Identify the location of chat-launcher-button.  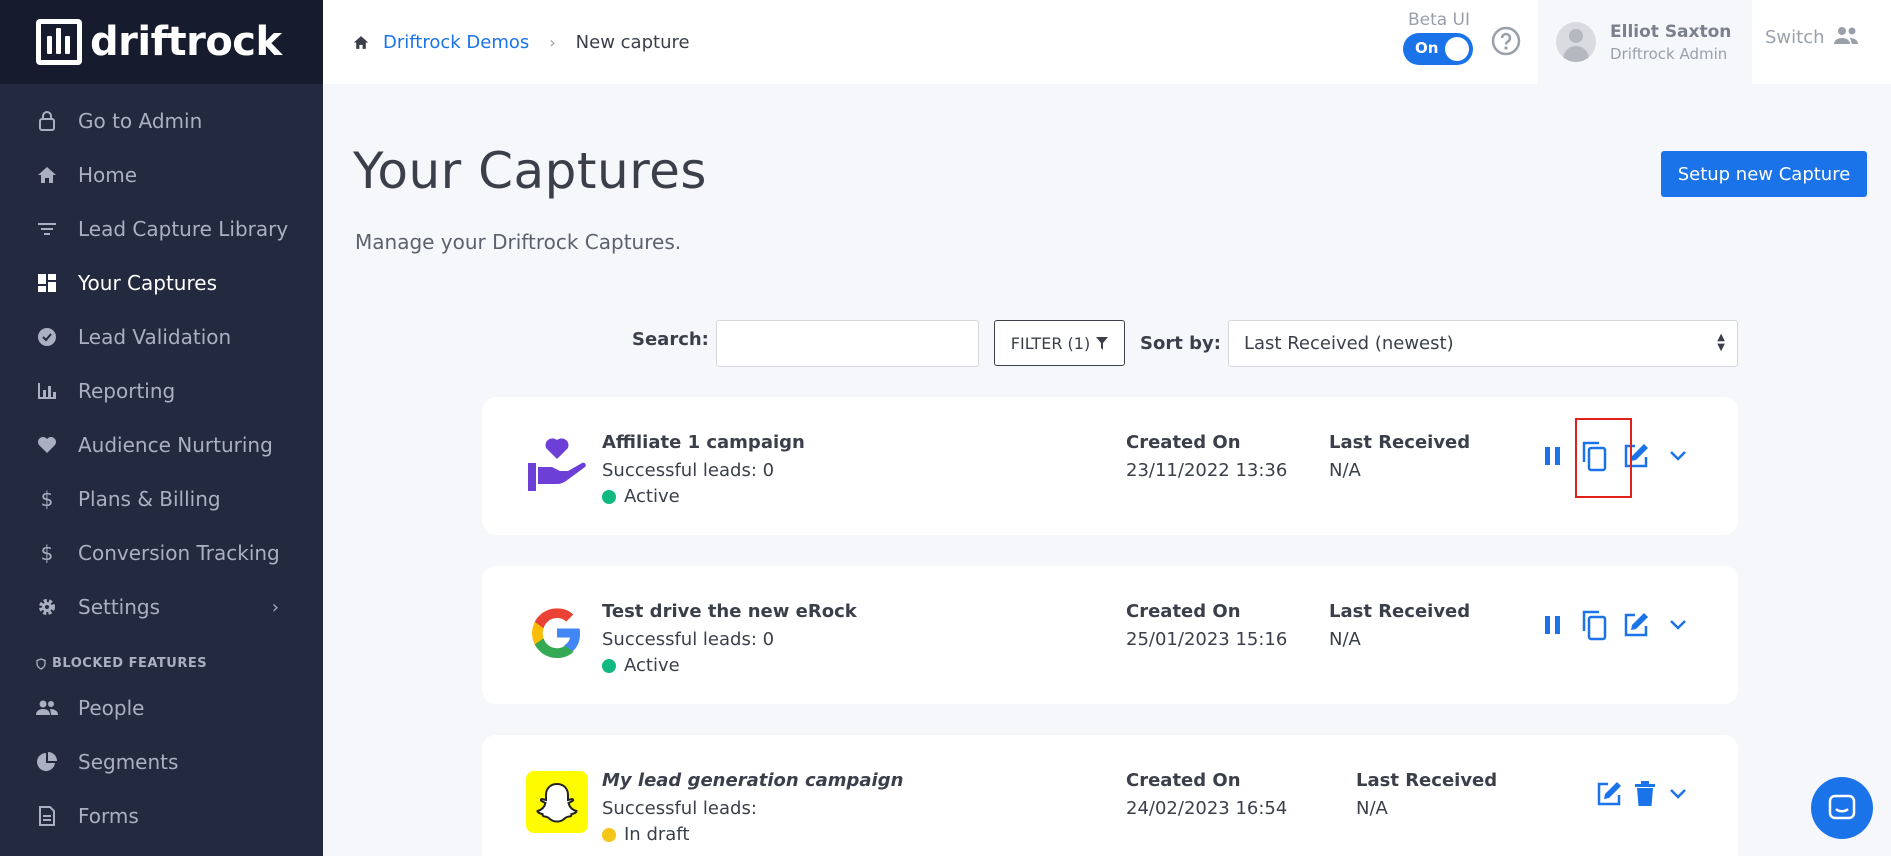
(1842, 808).